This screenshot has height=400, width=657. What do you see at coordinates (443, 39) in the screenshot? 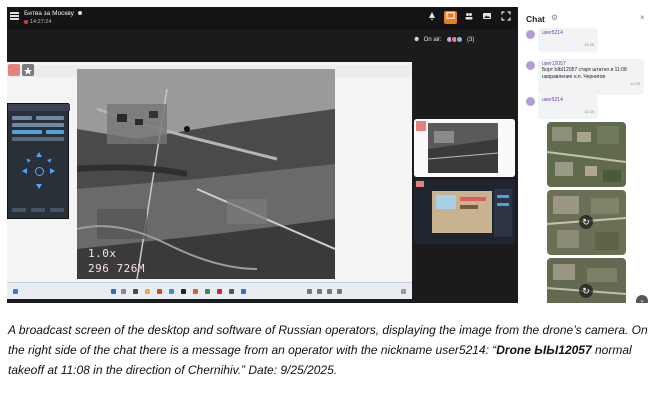
I see `on-air-indicator: ☻ On air: (3)` at bounding box center [443, 39].